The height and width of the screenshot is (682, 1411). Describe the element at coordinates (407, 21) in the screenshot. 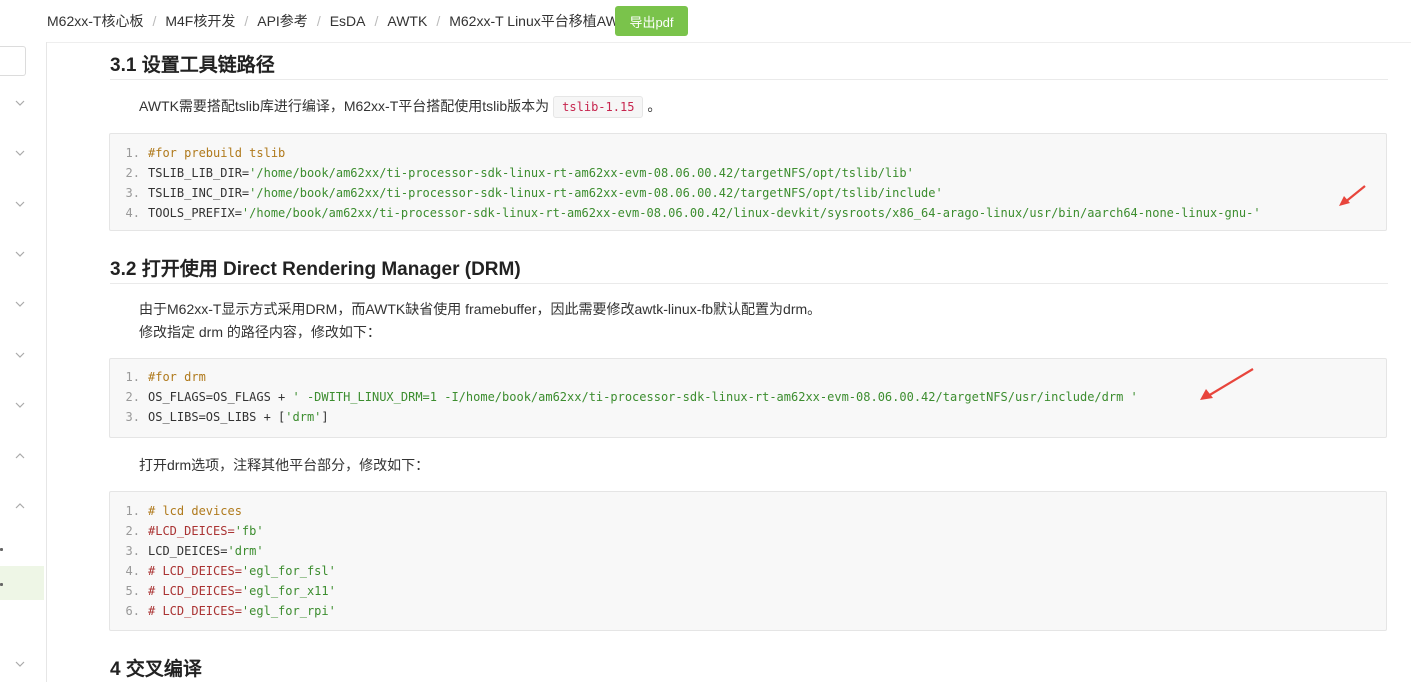

I see `breadcrumb-link: AWTK` at that location.